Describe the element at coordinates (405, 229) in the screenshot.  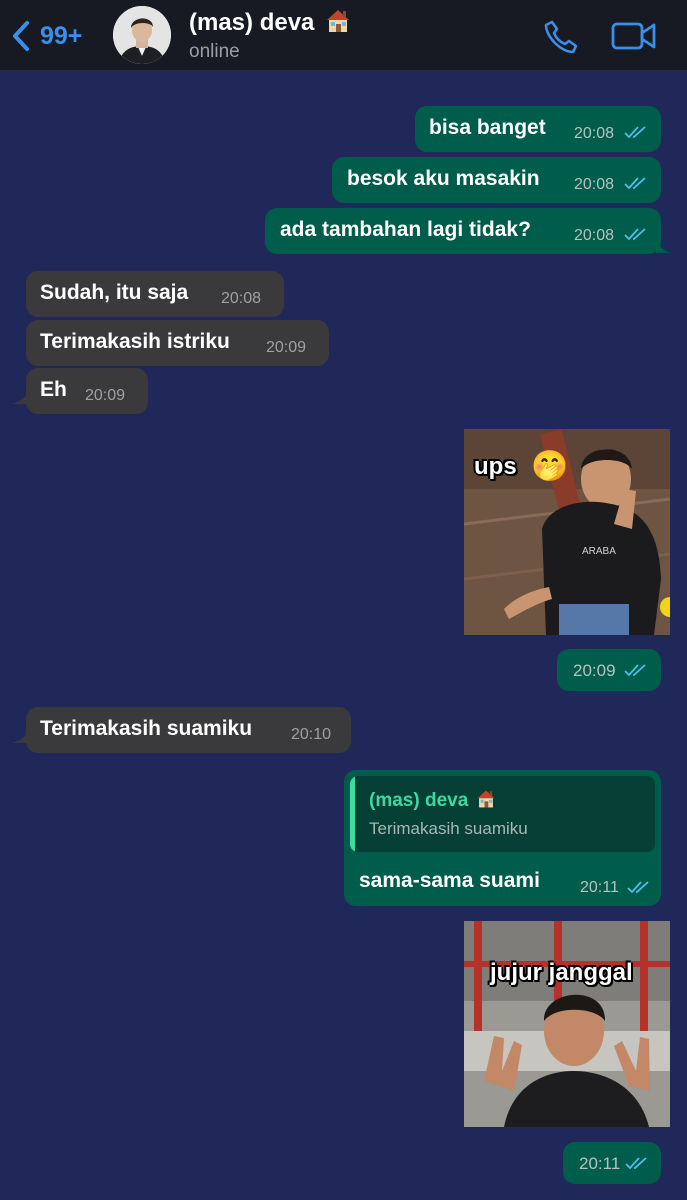
I see `message-text: ada tambahan lagi tidak?` at that location.